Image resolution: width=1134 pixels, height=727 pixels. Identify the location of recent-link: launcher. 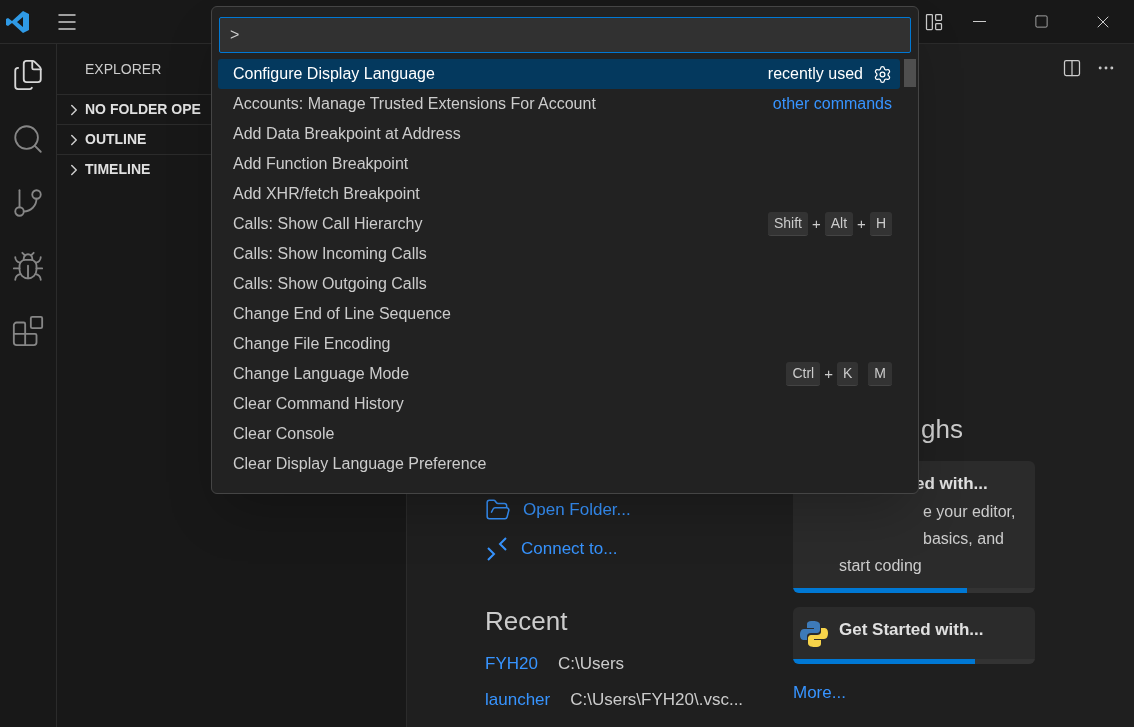
(518, 699).